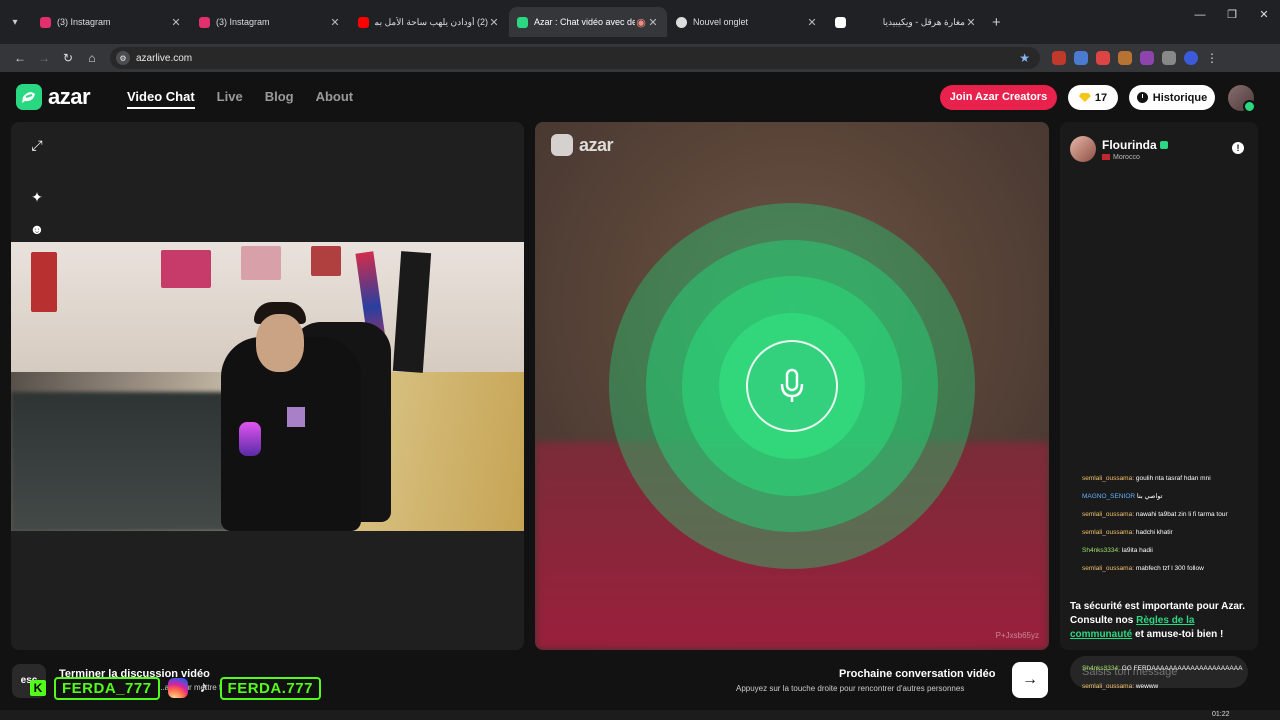  What do you see at coordinates (68, 58) in the screenshot?
I see `reload-icon: ↻` at bounding box center [68, 58].